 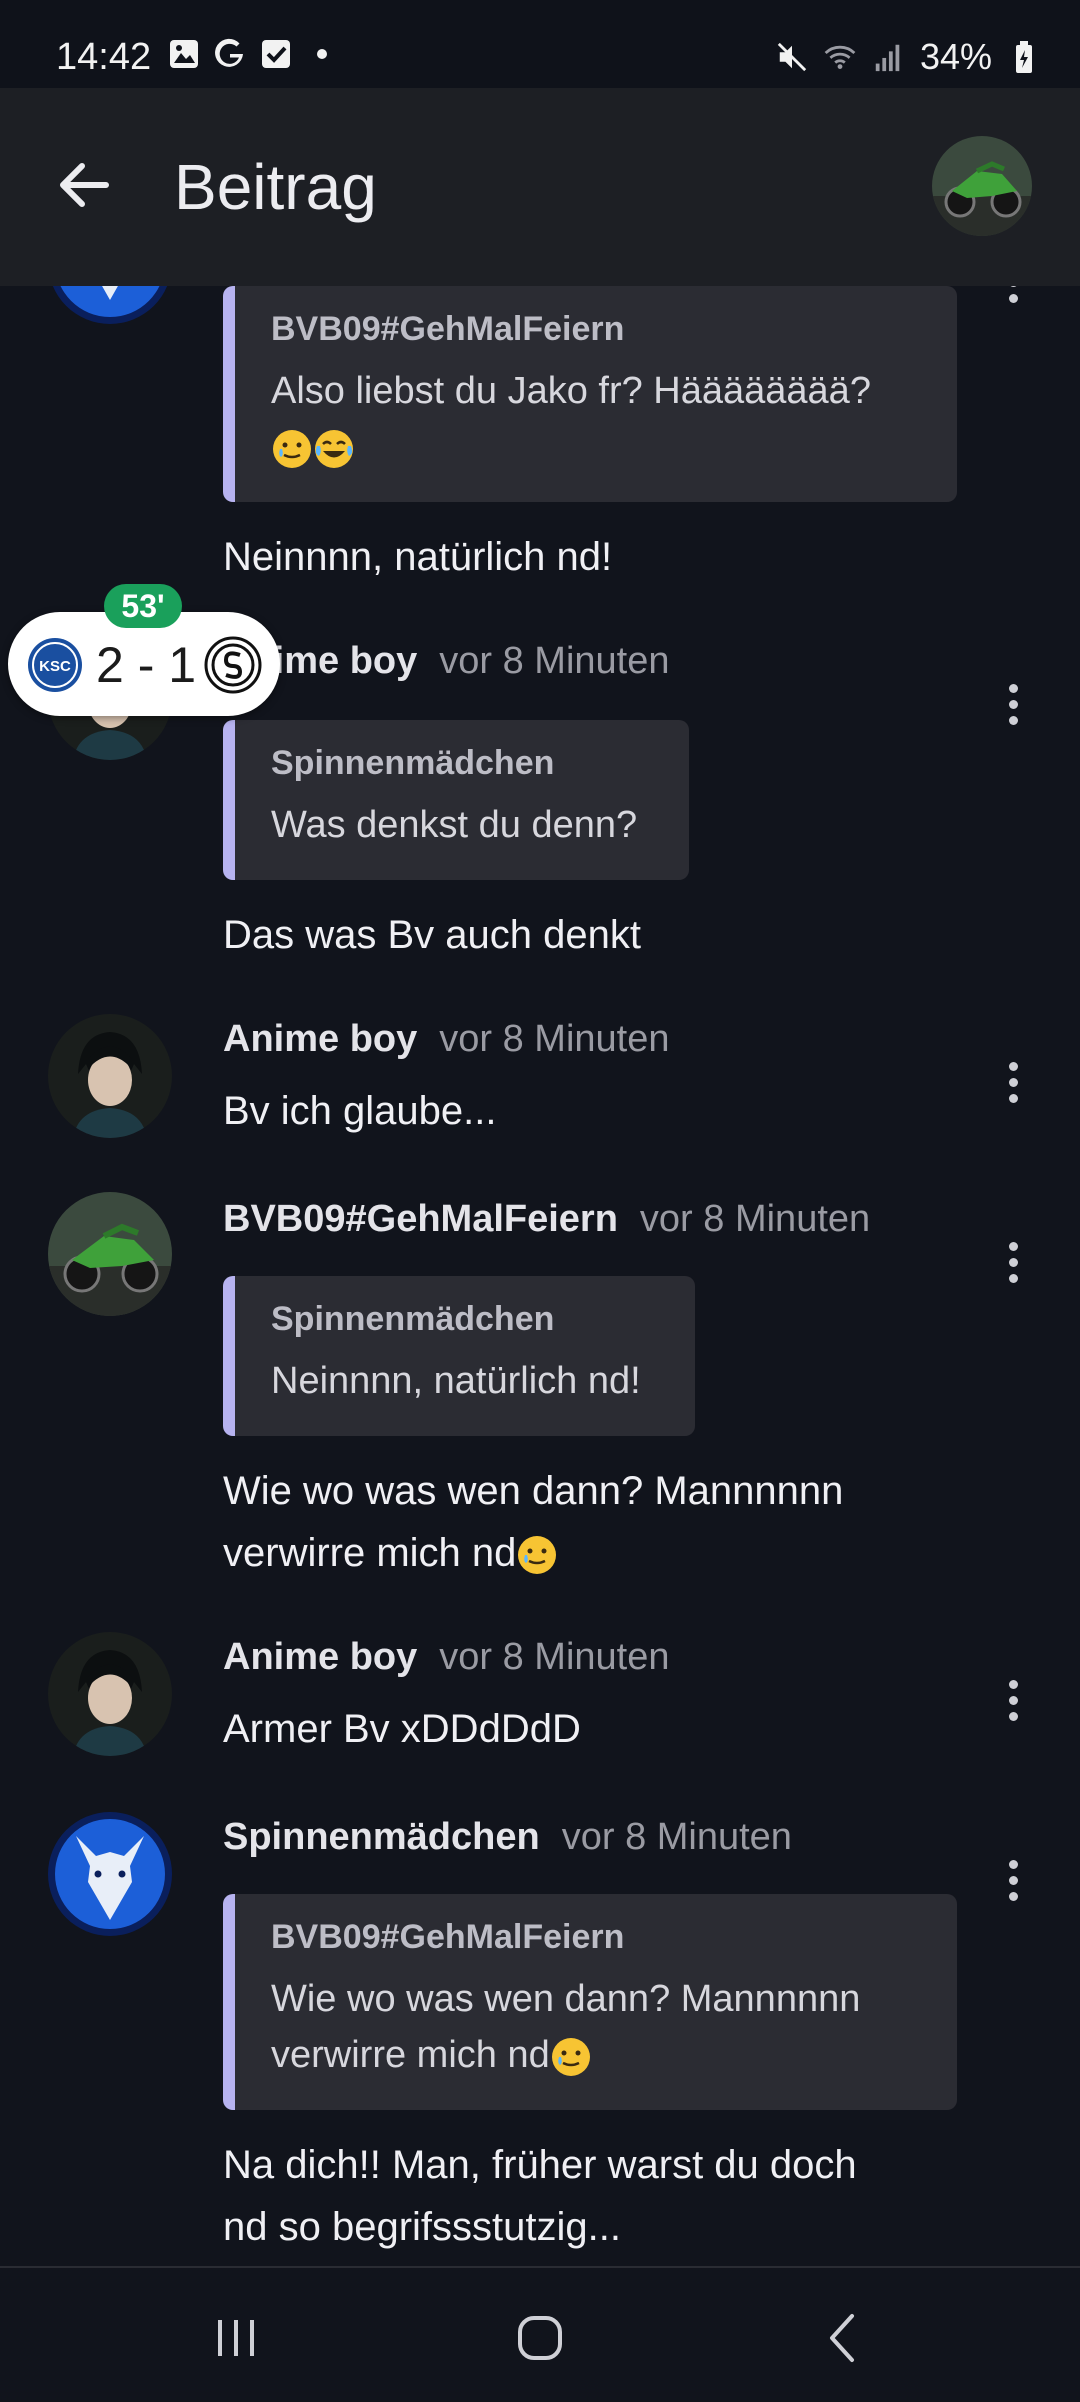 I want to click on recent-apps-icon, so click(x=236, y=2338).